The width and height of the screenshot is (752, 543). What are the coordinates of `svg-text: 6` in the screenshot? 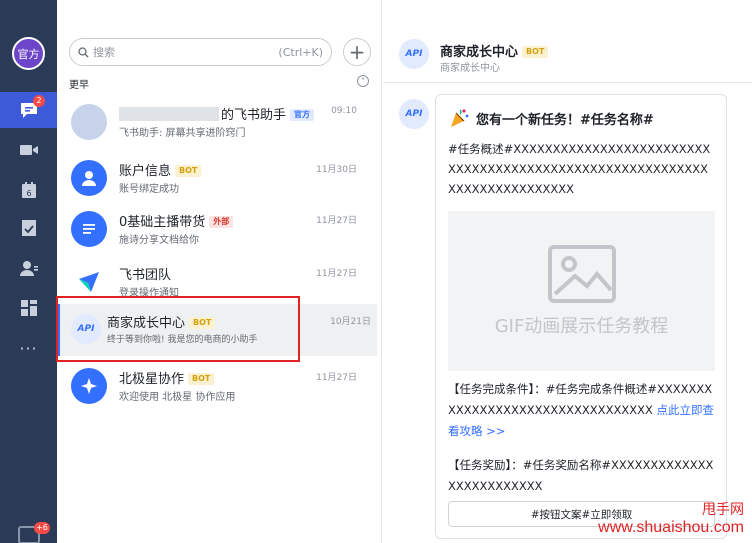 It's located at (28, 193).